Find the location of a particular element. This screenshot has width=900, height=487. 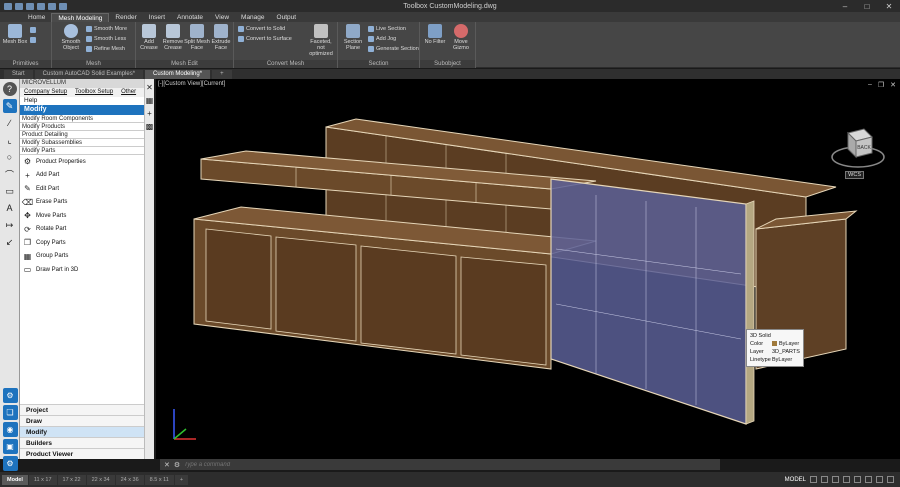

no-filter-button: No Filter is located at coordinates (435, 34).